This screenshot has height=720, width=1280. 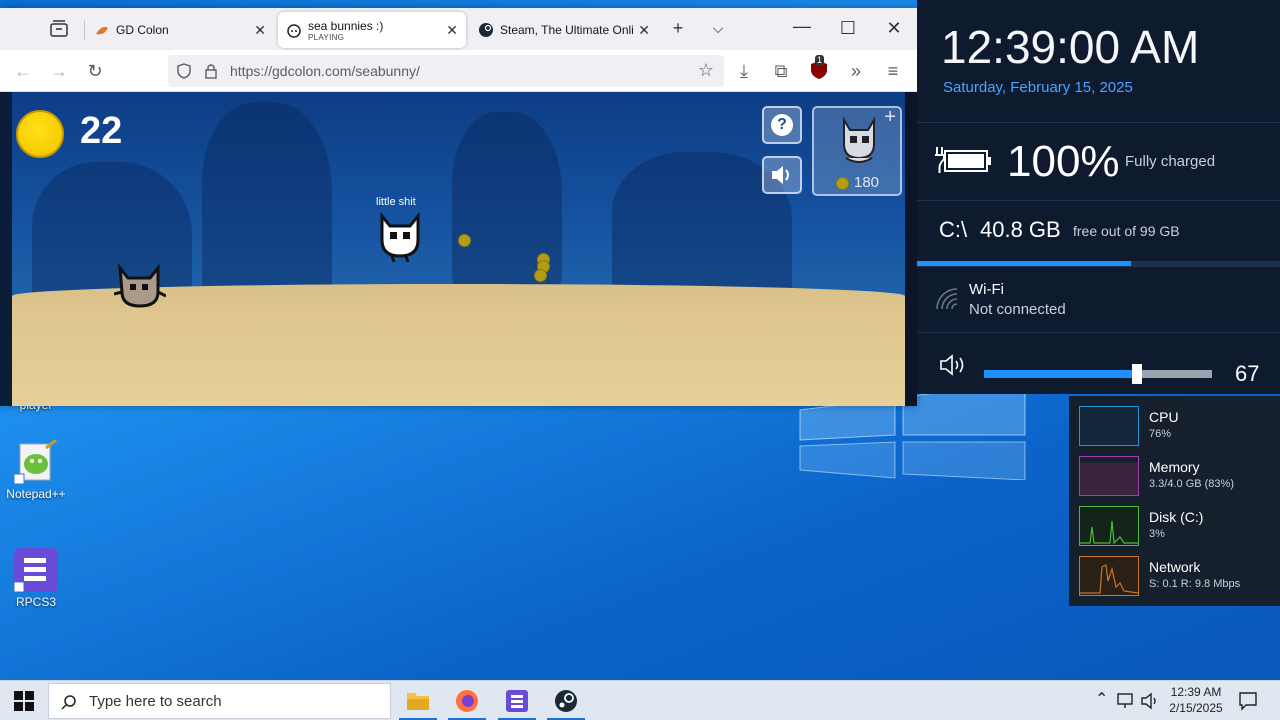 I want to click on folder-icon, so click(x=418, y=701).